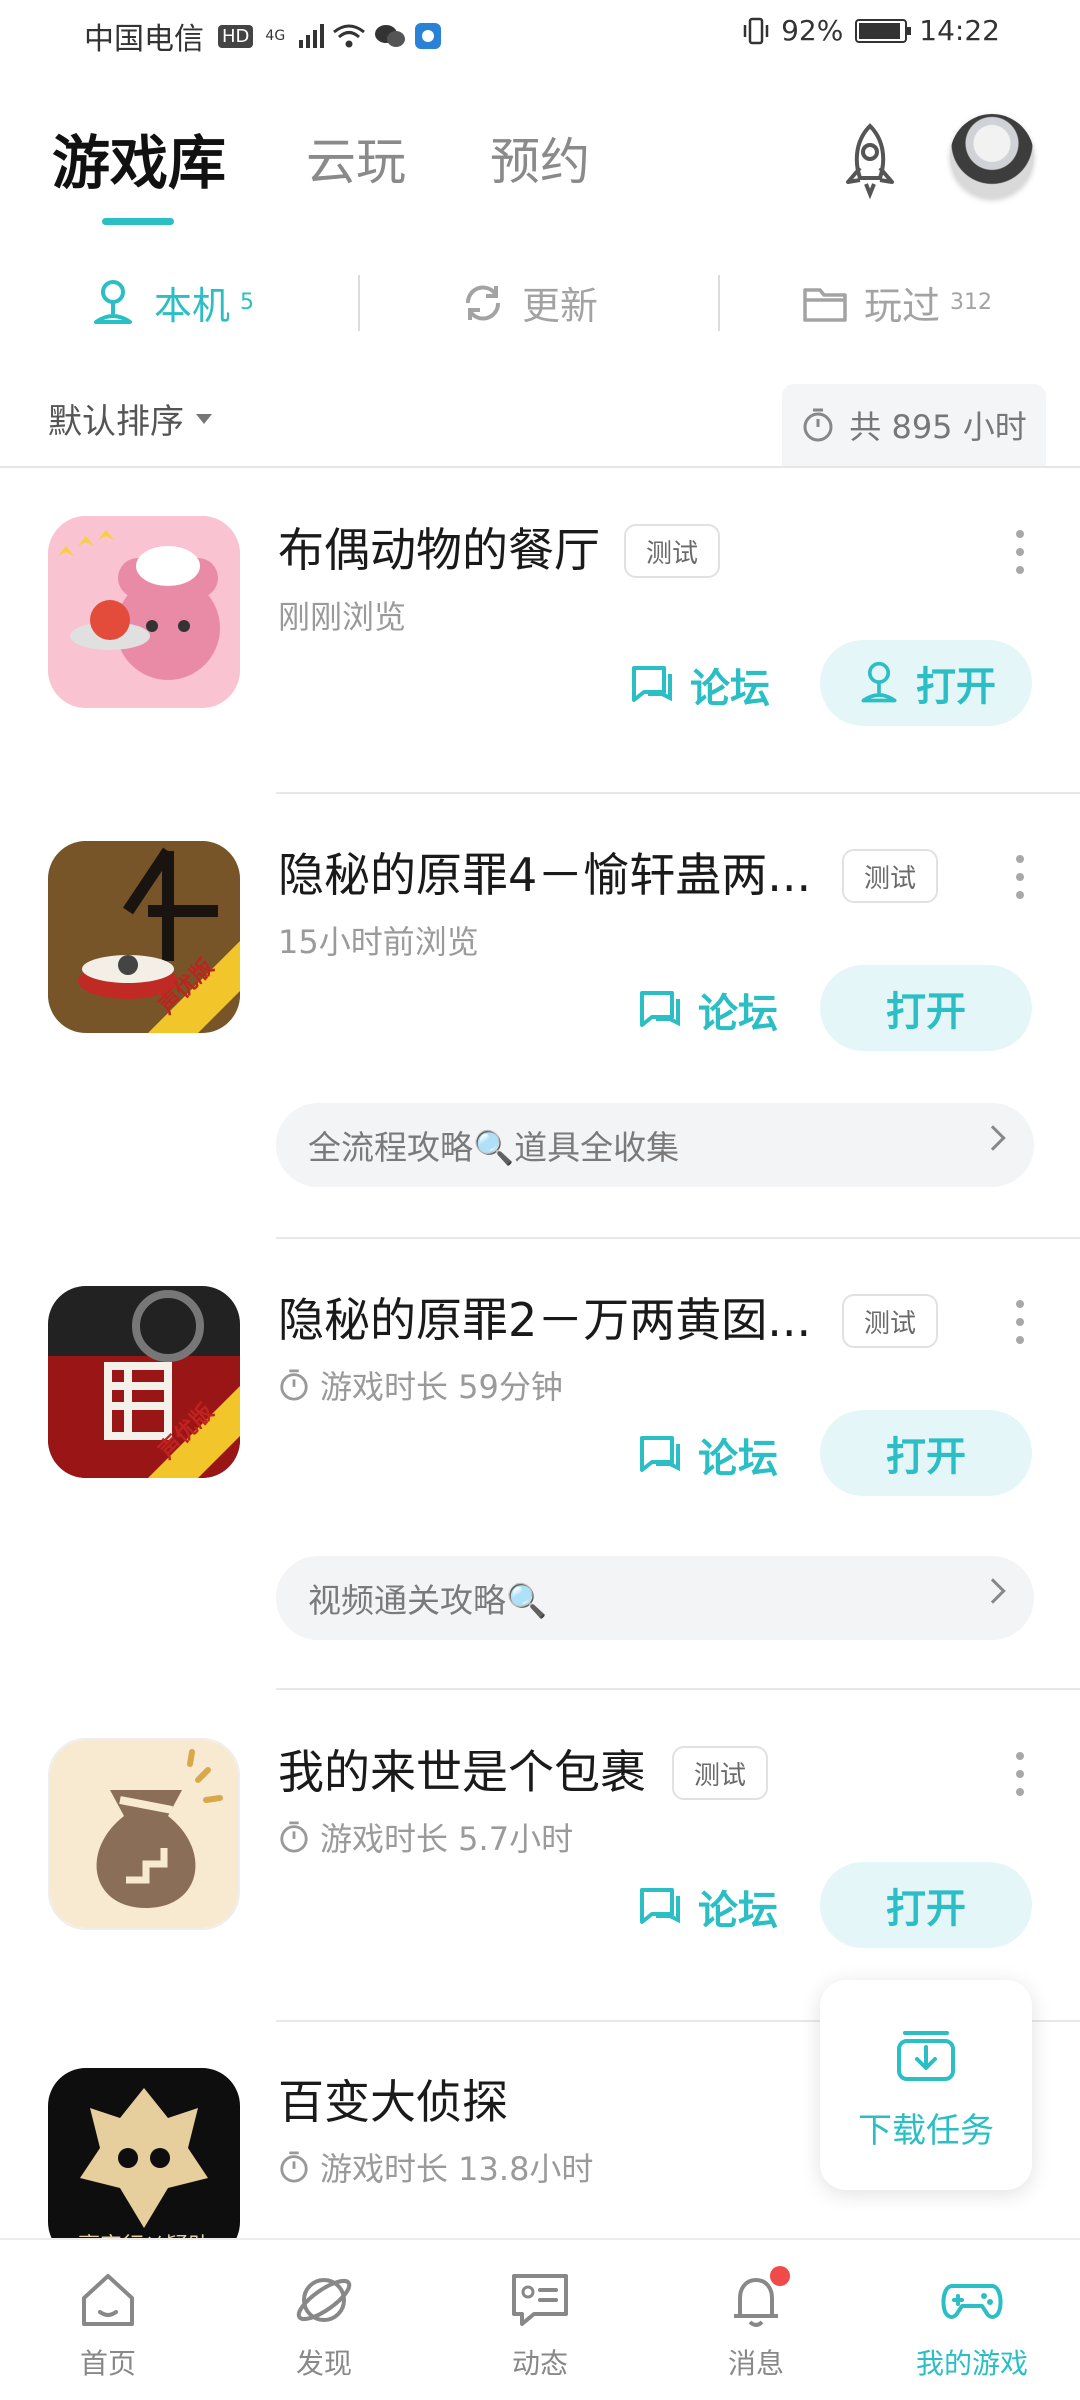 Image resolution: width=1080 pixels, height=2400 pixels. What do you see at coordinates (428, 36) in the screenshot?
I see `app-notification-icon` at bounding box center [428, 36].